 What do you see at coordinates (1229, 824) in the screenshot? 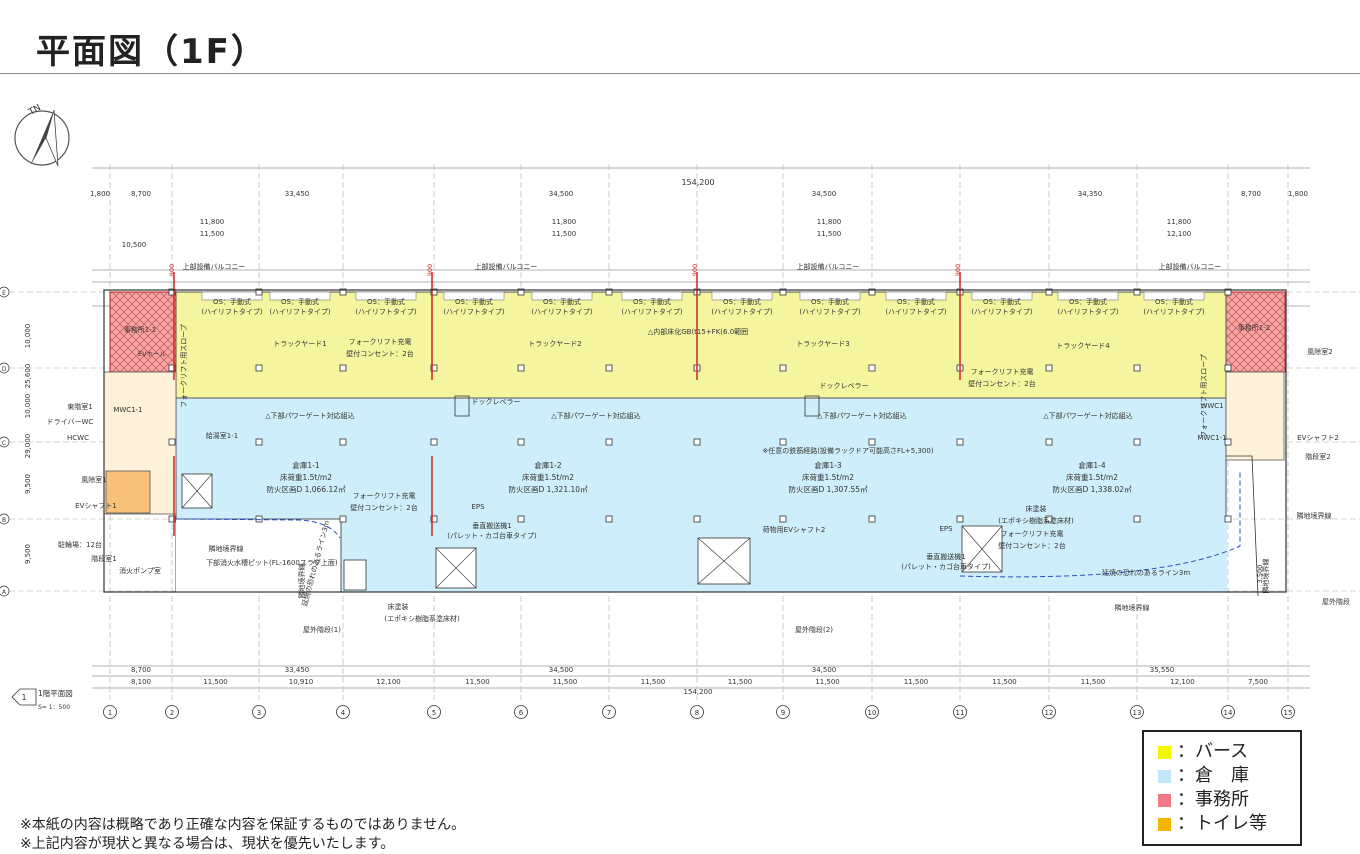
I see `legend-item: ：トイレ等` at bounding box center [1229, 824].